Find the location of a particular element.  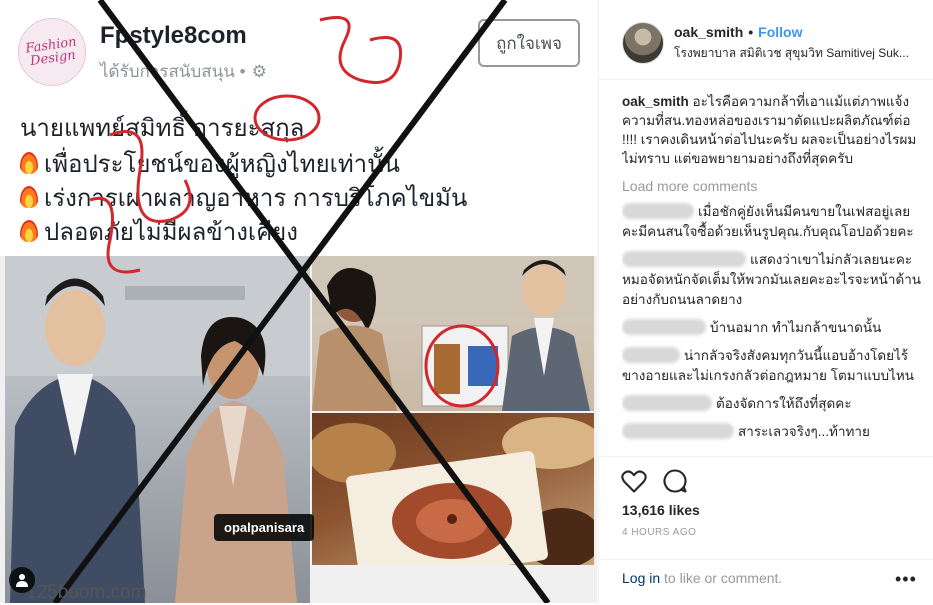

watermark: 125boom.com is located at coordinates (86, 592).